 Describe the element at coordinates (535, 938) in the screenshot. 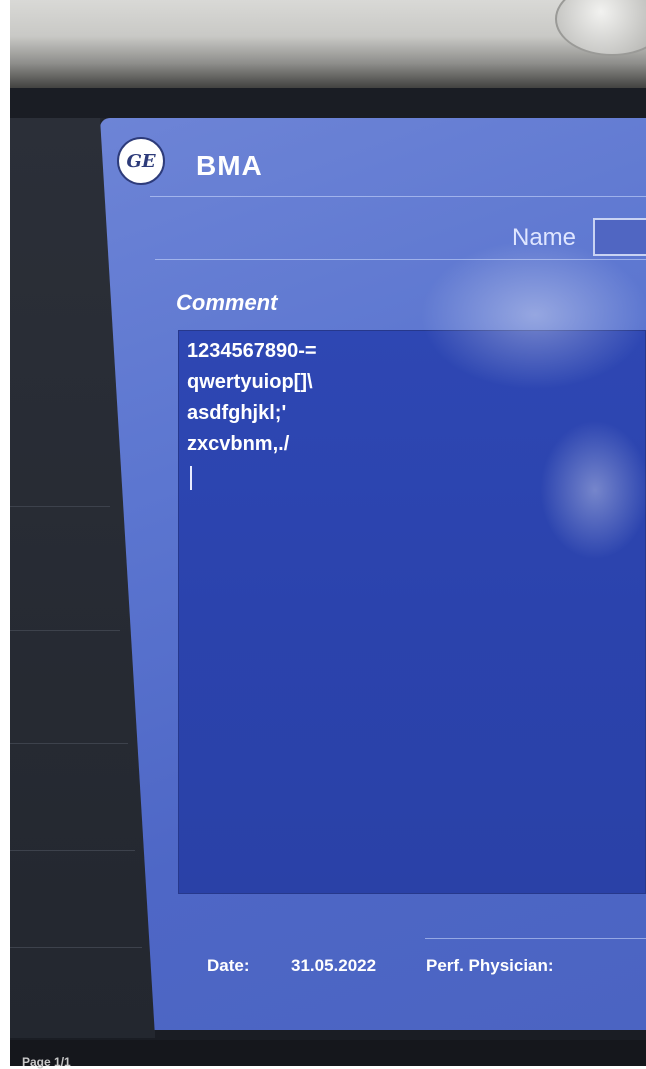

I see `footer-divider` at that location.